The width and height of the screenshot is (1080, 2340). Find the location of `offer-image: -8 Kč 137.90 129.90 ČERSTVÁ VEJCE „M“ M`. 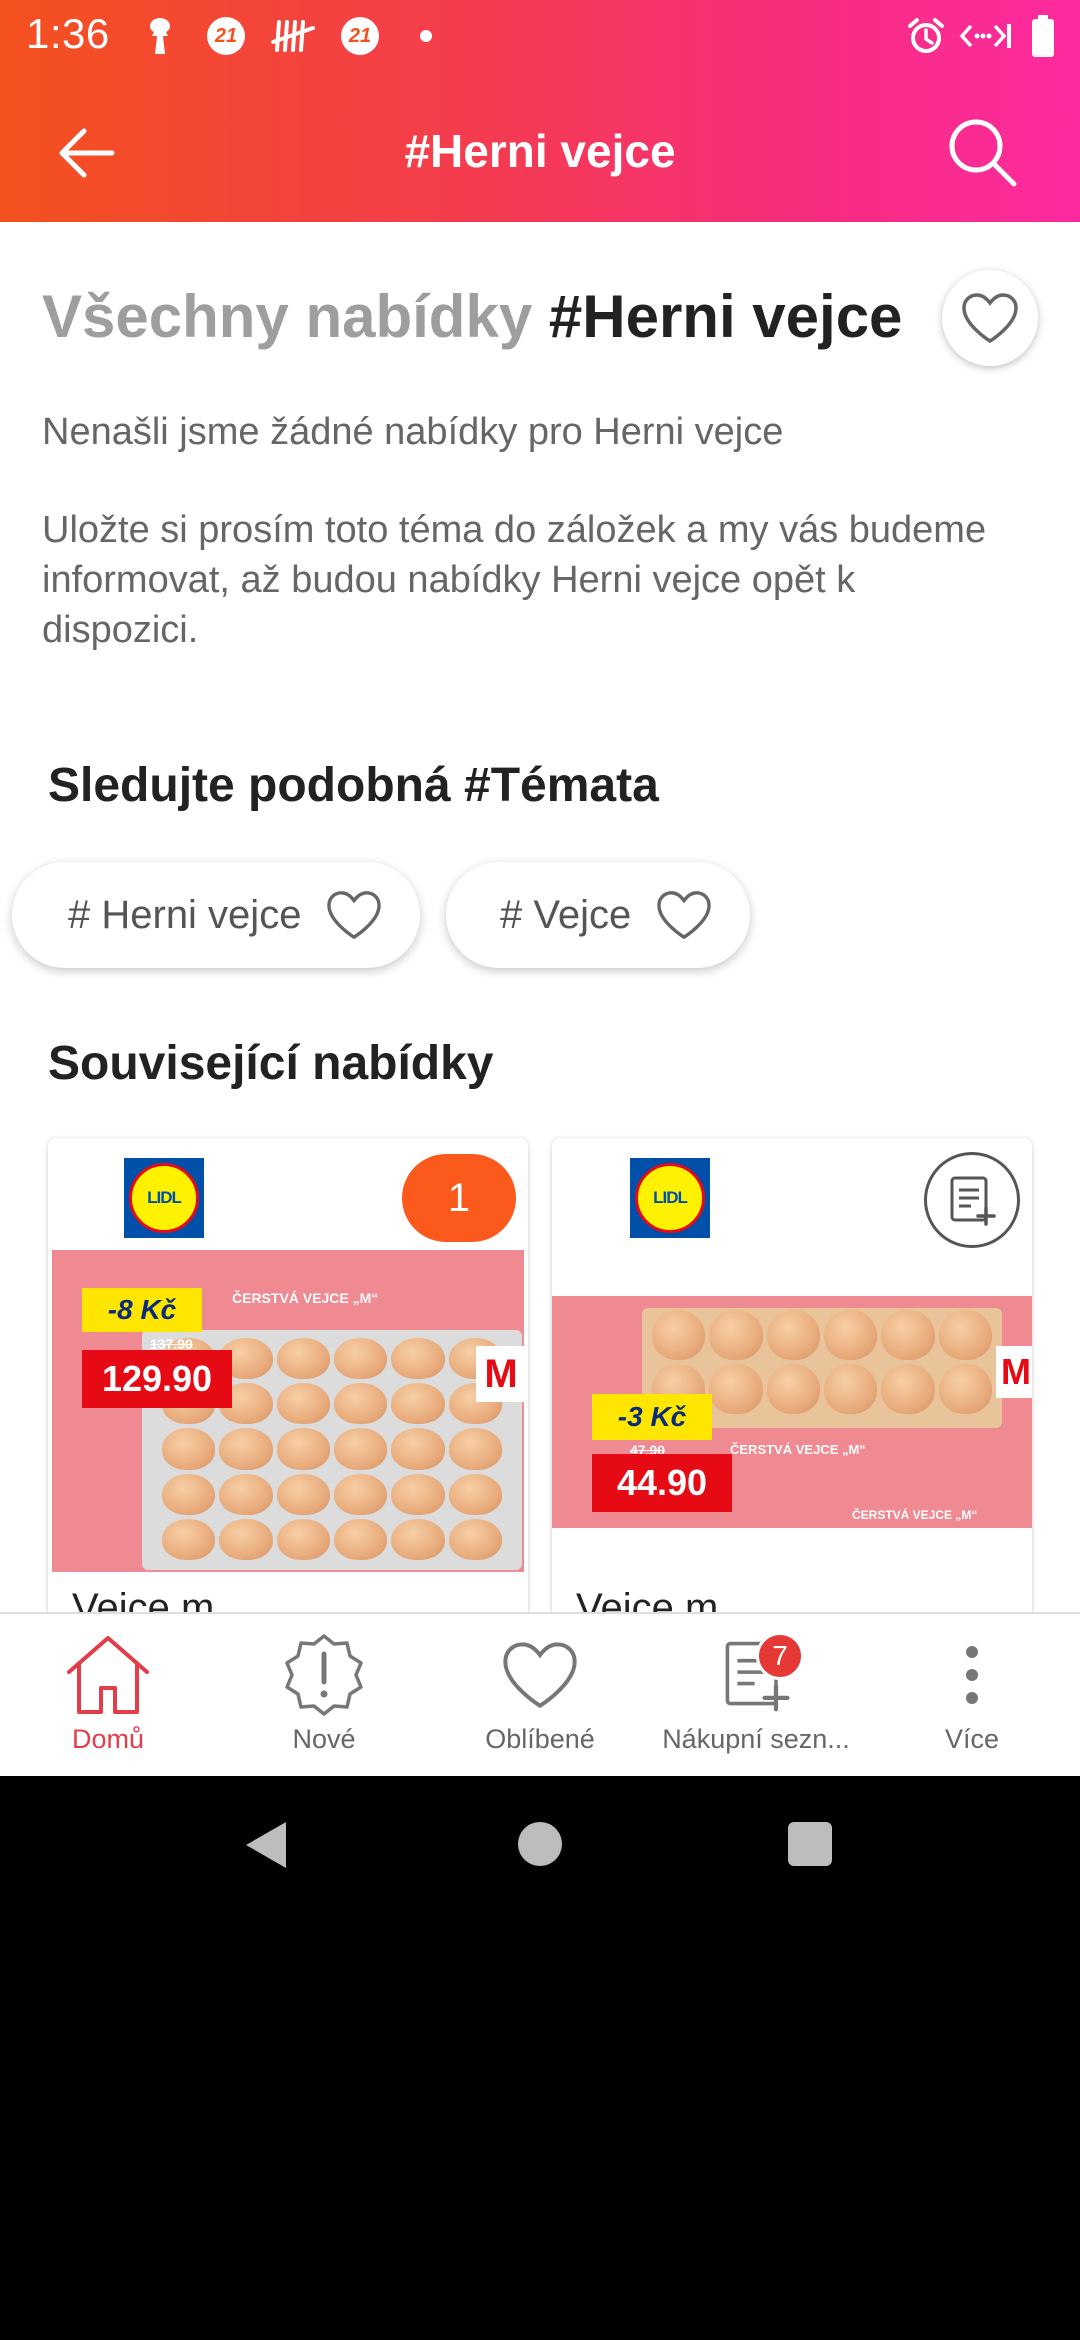

offer-image: -8 Kč 137.90 129.90 ČERSTVÁ VEJCE „M“ M is located at coordinates (288, 1411).